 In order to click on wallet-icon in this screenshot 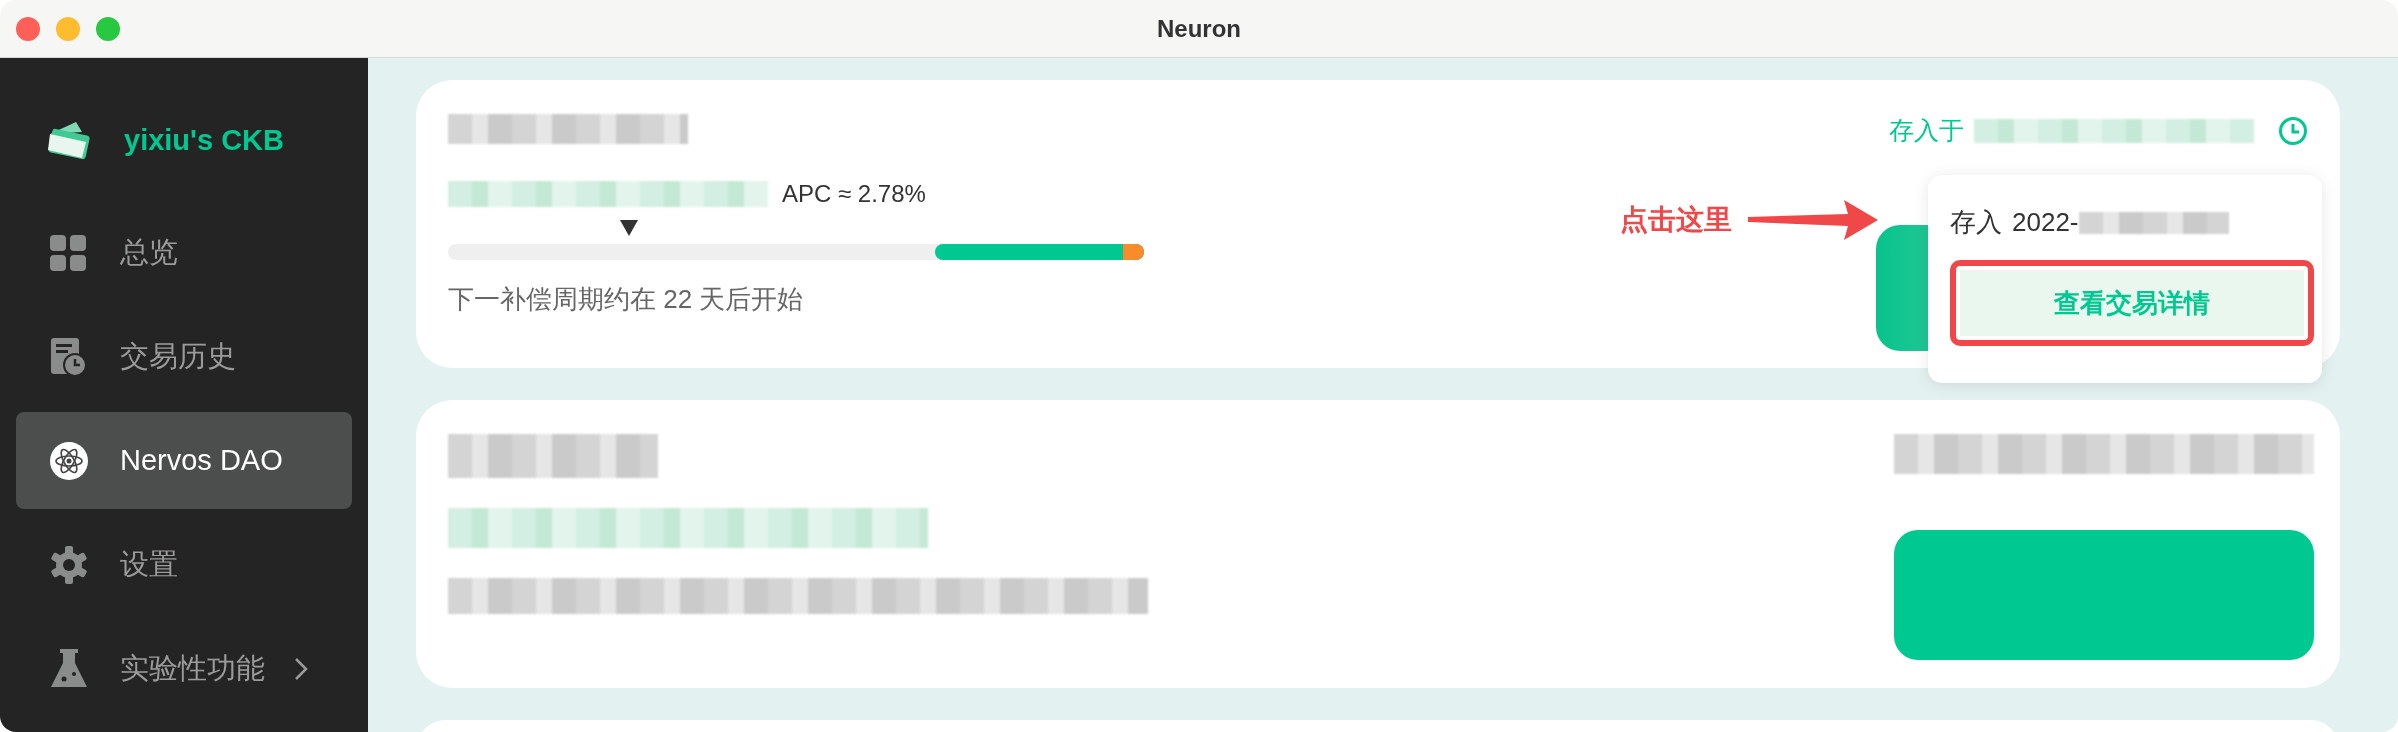, I will do `click(69, 140)`.